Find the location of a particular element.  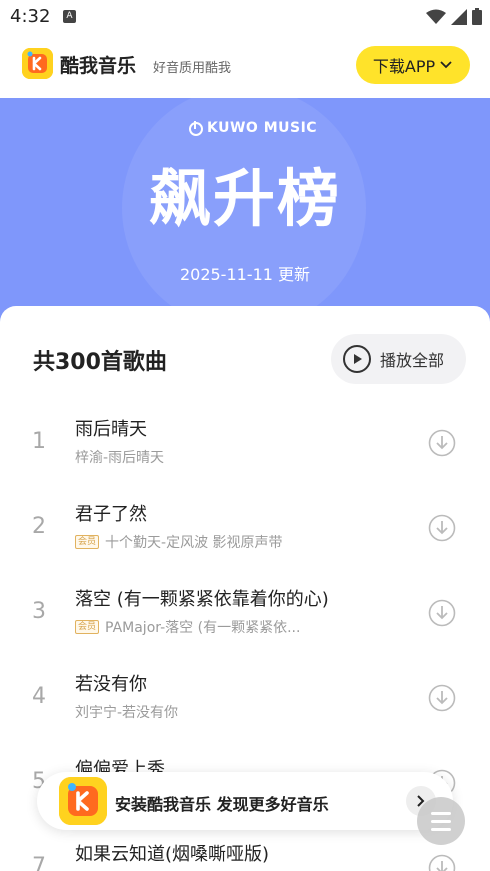

install-app-banner: 安装酷我音乐 发现更多好音乐 is located at coordinates (245, 801).